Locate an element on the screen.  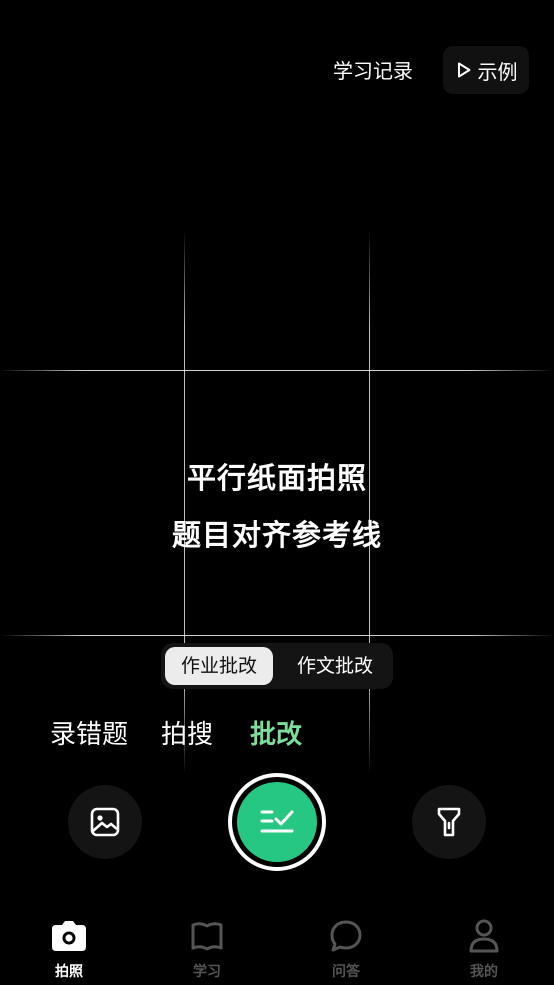
nav-label-qa: 问答 is located at coordinates (346, 972).